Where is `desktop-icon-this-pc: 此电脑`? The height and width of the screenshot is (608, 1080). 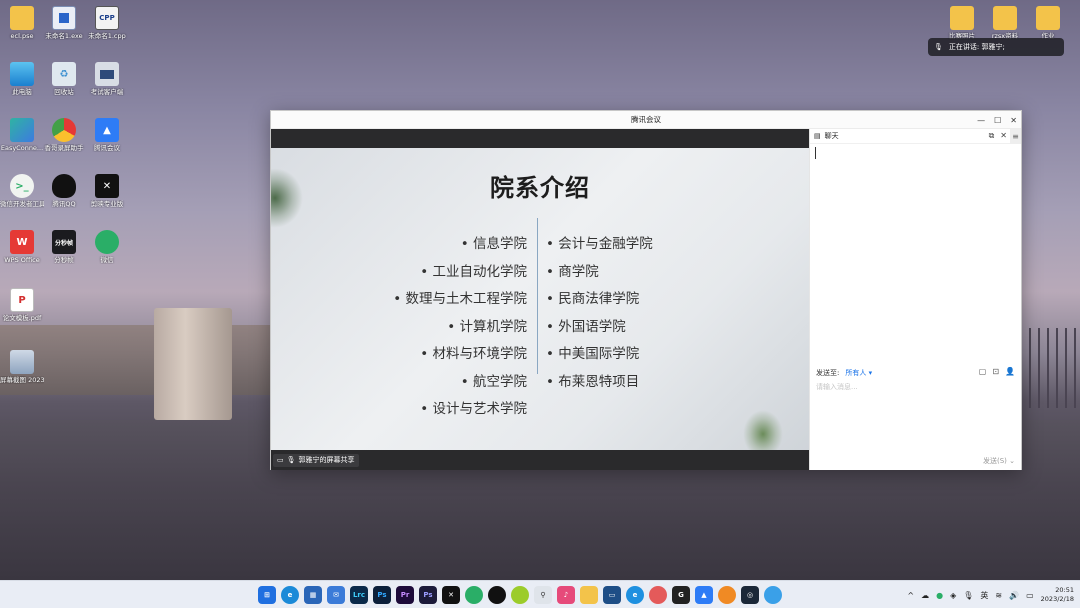 desktop-icon-this-pc: 此电脑 is located at coordinates (22, 79).